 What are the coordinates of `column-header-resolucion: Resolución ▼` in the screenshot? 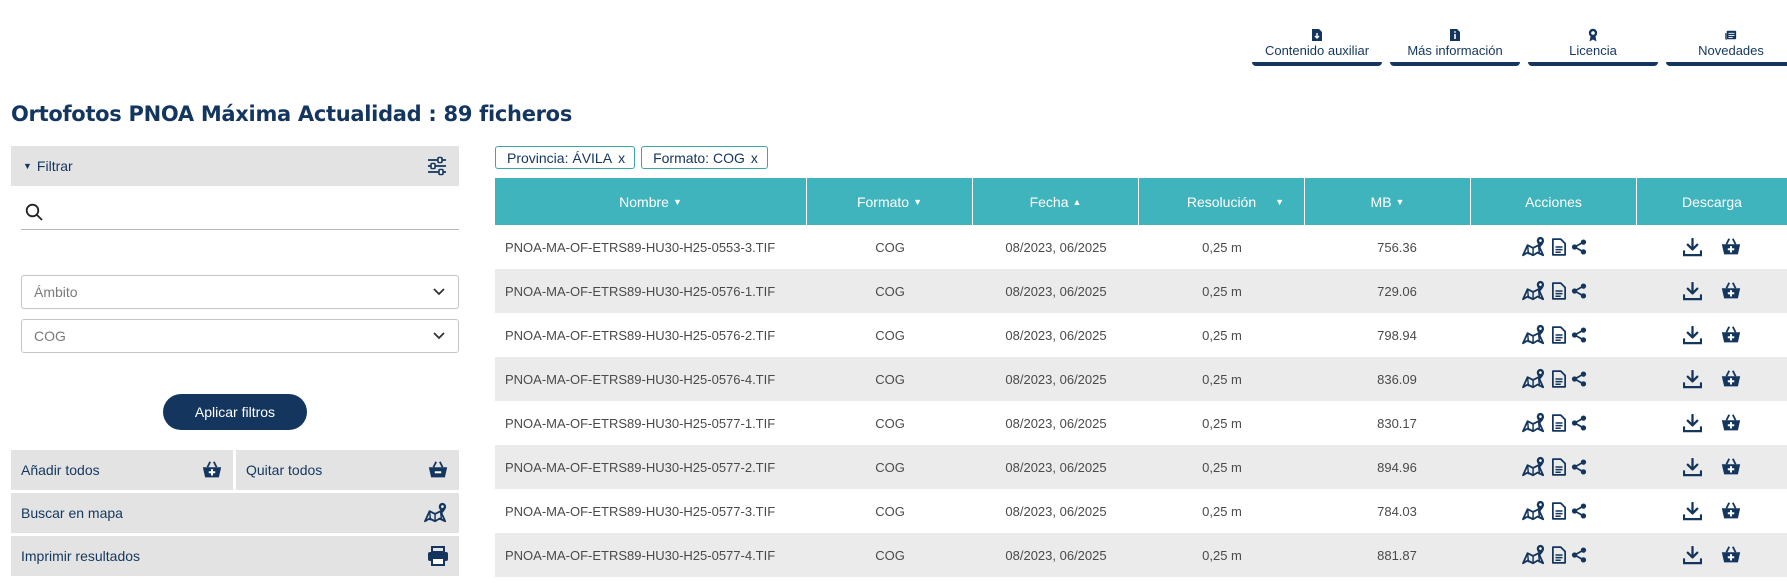 It's located at (1222, 201).